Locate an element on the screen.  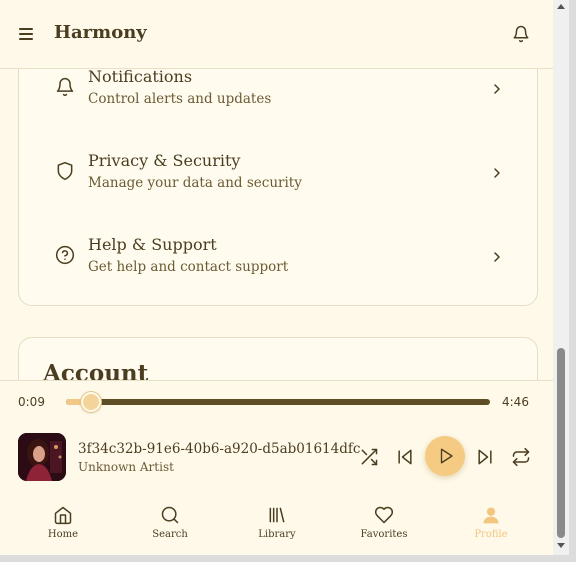
nav-item-search: Search is located at coordinates (170, 522).